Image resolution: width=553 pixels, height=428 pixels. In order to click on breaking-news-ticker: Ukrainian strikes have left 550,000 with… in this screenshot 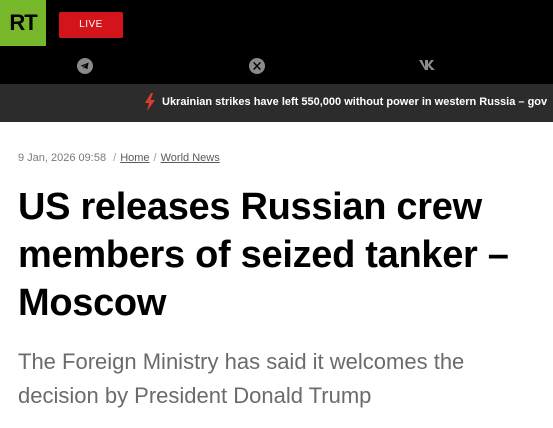, I will do `click(276, 103)`.